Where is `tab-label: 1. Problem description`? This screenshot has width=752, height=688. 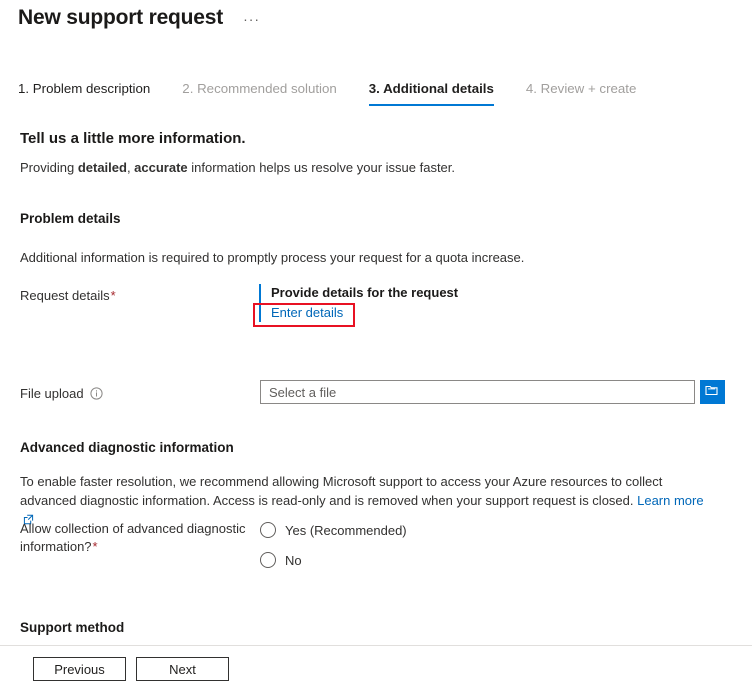
tab-label: 1. Problem description is located at coordinates (84, 88).